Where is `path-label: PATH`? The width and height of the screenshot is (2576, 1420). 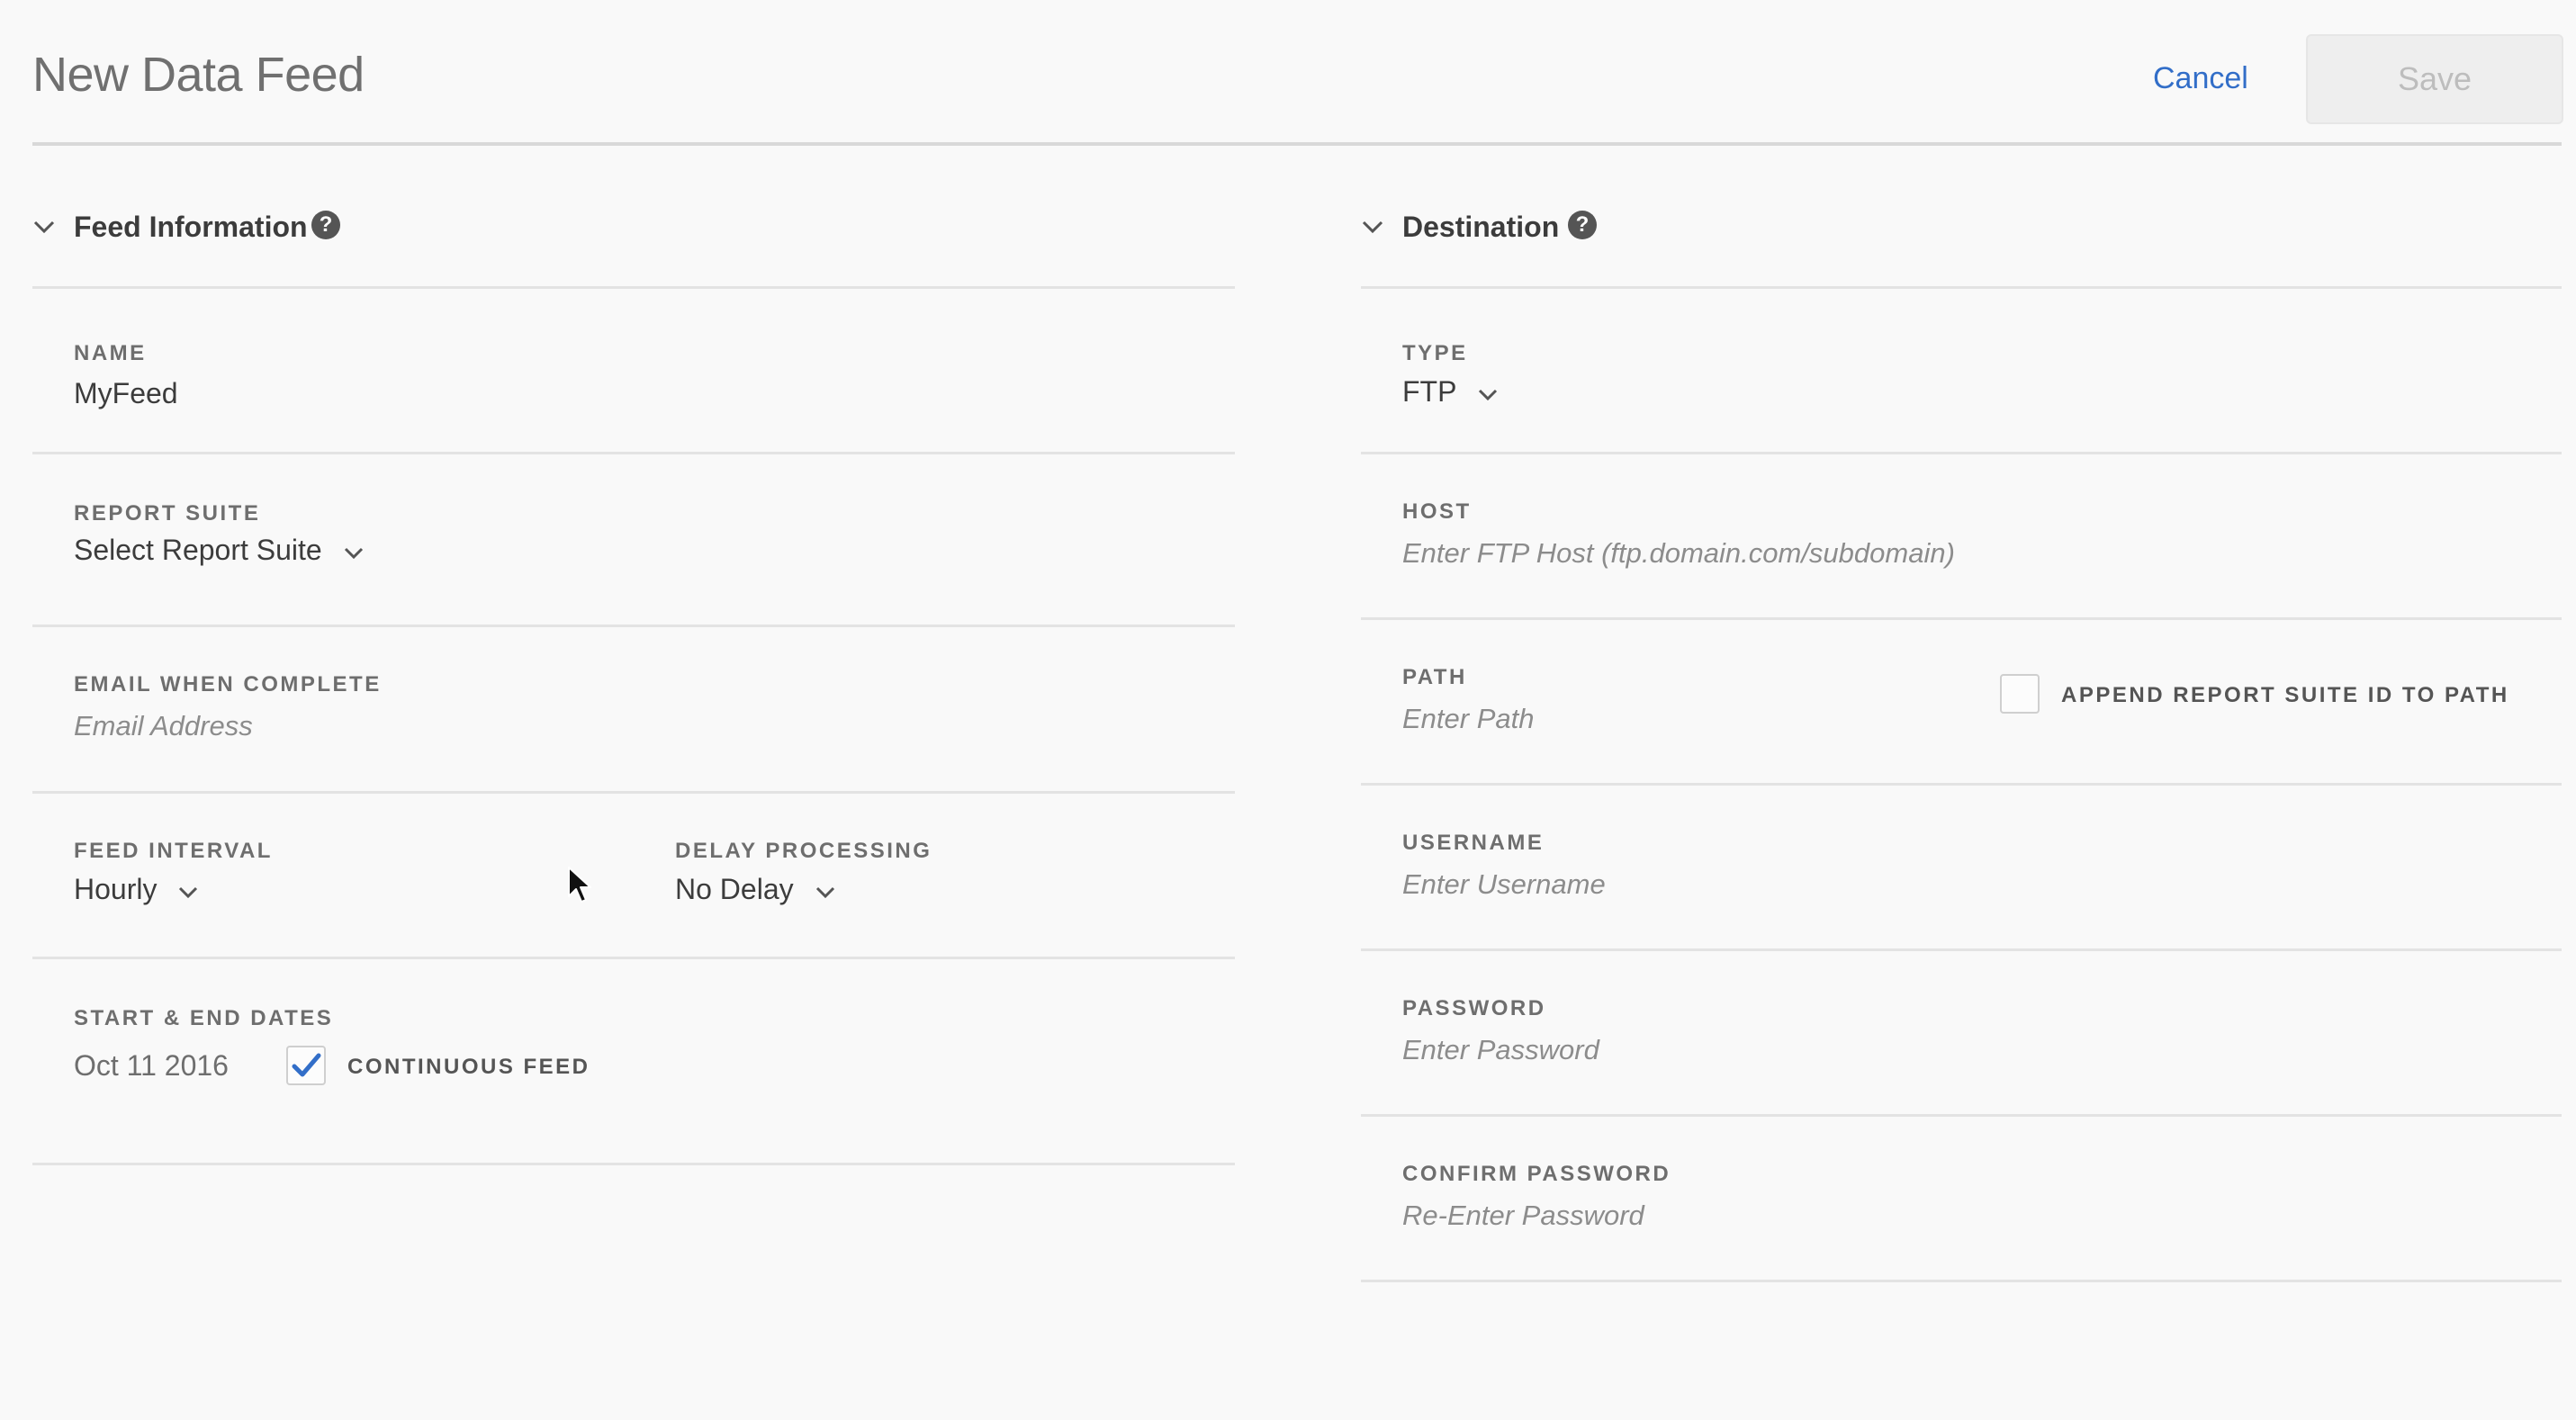 path-label: PATH is located at coordinates (1434, 677).